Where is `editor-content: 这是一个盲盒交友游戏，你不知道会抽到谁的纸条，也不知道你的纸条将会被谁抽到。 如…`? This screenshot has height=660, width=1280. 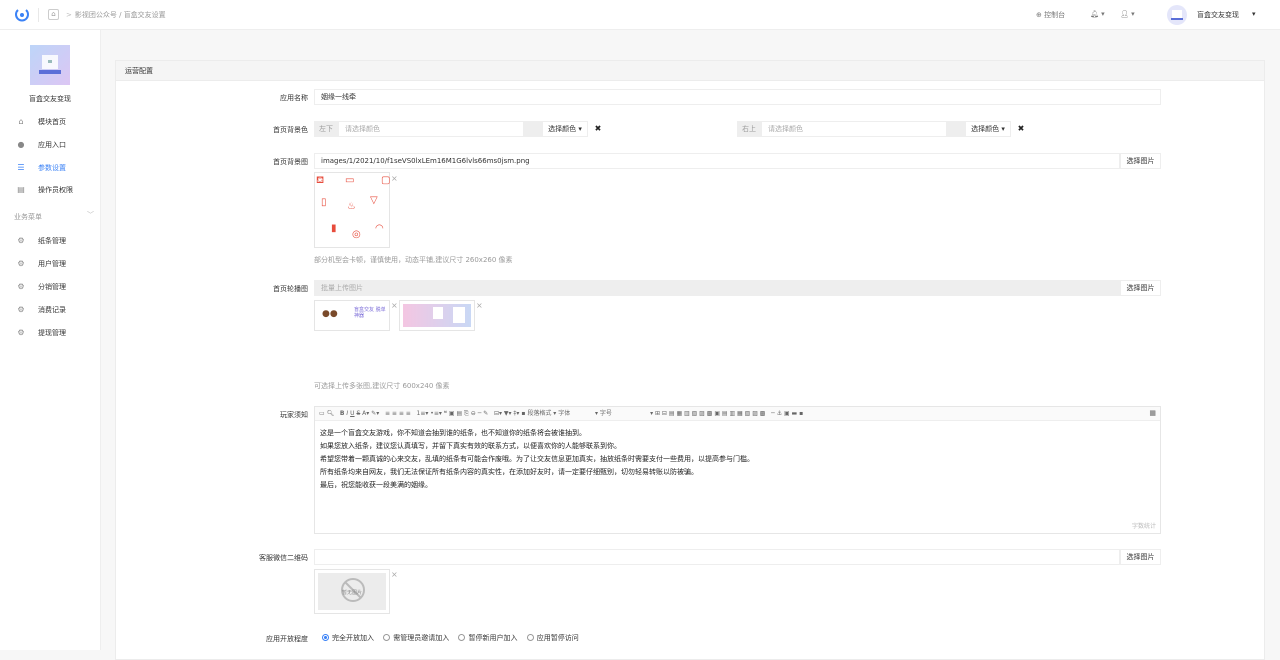 editor-content: 这是一个盲盒交友游戏，你不知道会抽到谁的纸条，也不知道你的纸条将会被谁抽到。 如… is located at coordinates (737, 459).